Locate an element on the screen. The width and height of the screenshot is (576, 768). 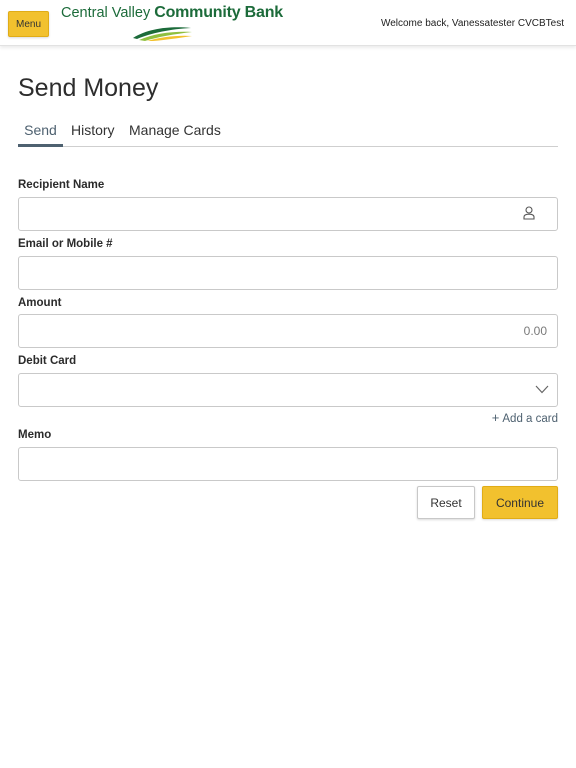
amount-field is located at coordinates (288, 331).